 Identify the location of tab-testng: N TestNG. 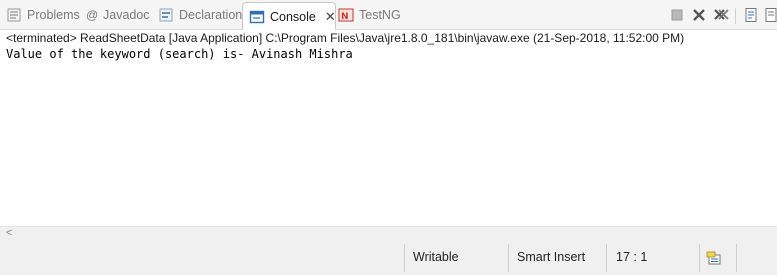
(369, 15).